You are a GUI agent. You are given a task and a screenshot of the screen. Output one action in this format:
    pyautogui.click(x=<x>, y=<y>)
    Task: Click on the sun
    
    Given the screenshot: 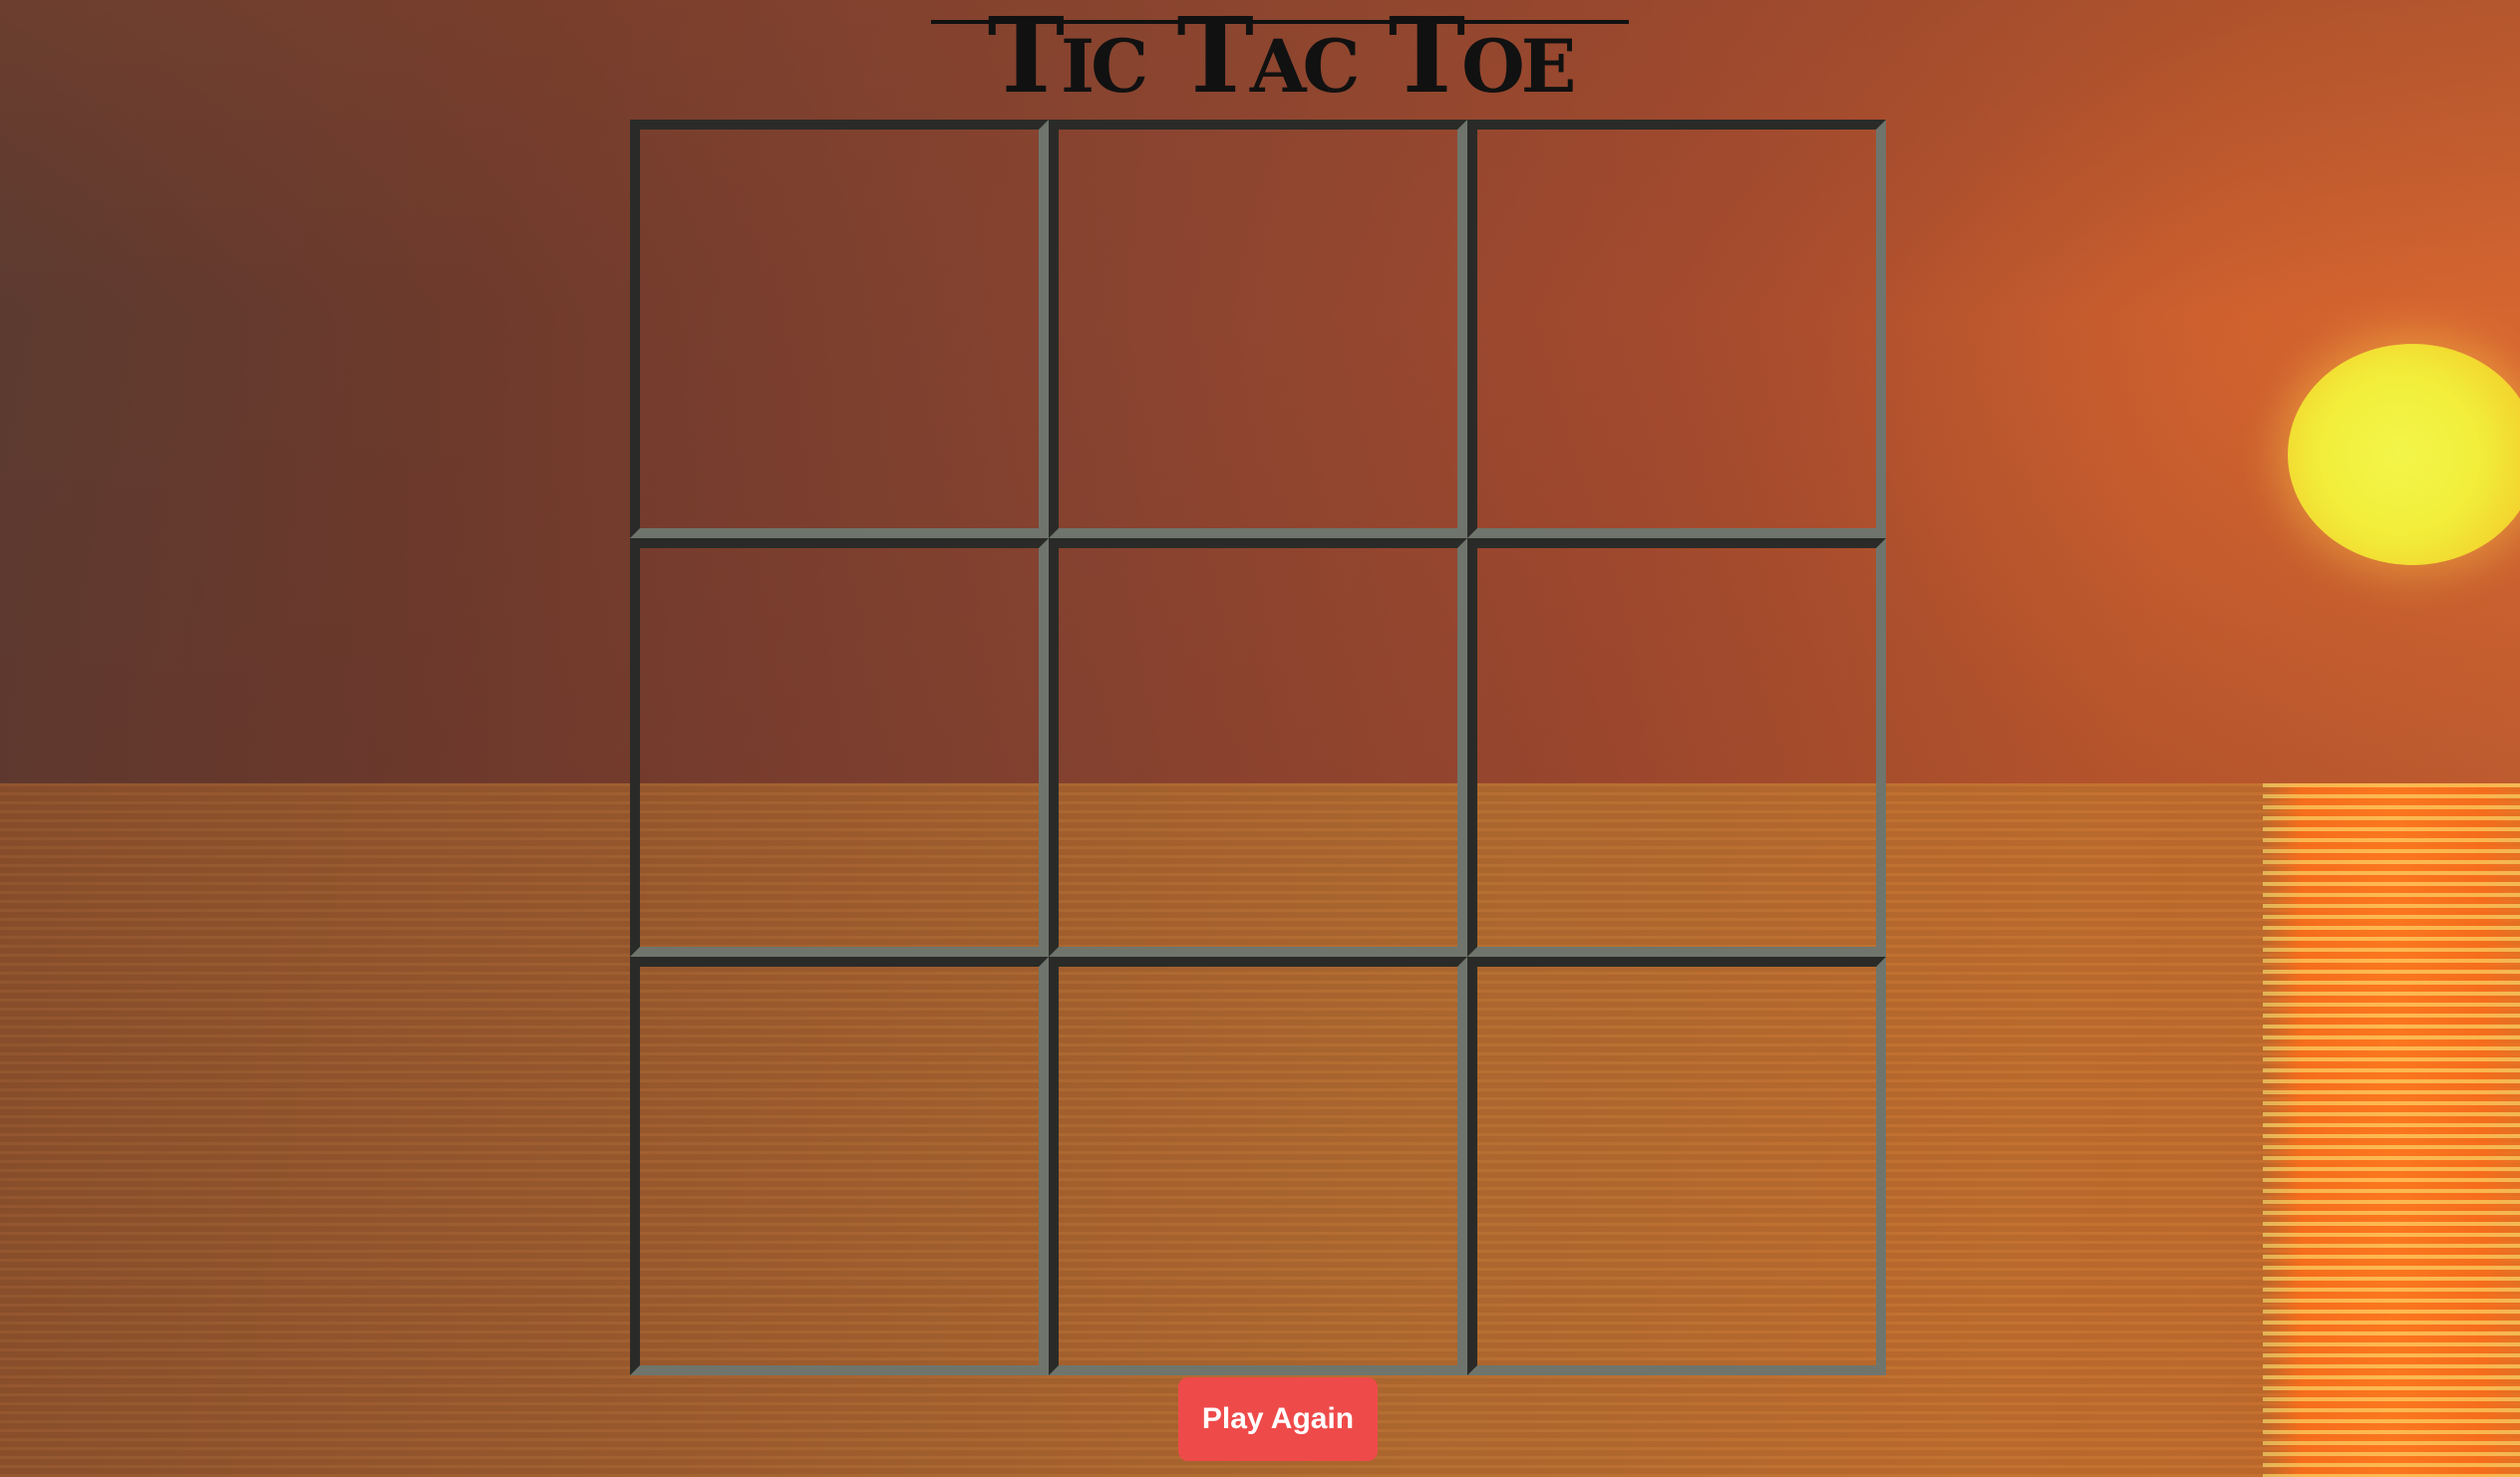 What is the action you would take?
    pyautogui.click(x=2404, y=454)
    